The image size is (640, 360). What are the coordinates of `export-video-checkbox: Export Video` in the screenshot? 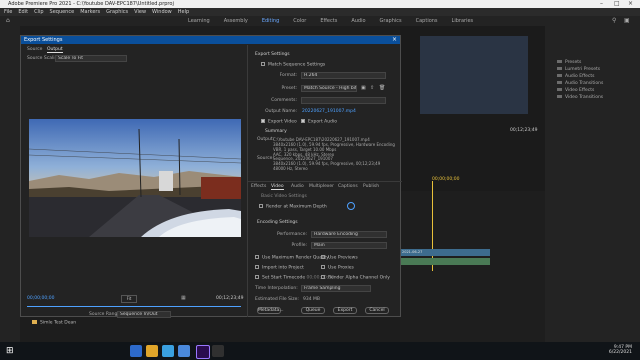 It's located at (279, 122).